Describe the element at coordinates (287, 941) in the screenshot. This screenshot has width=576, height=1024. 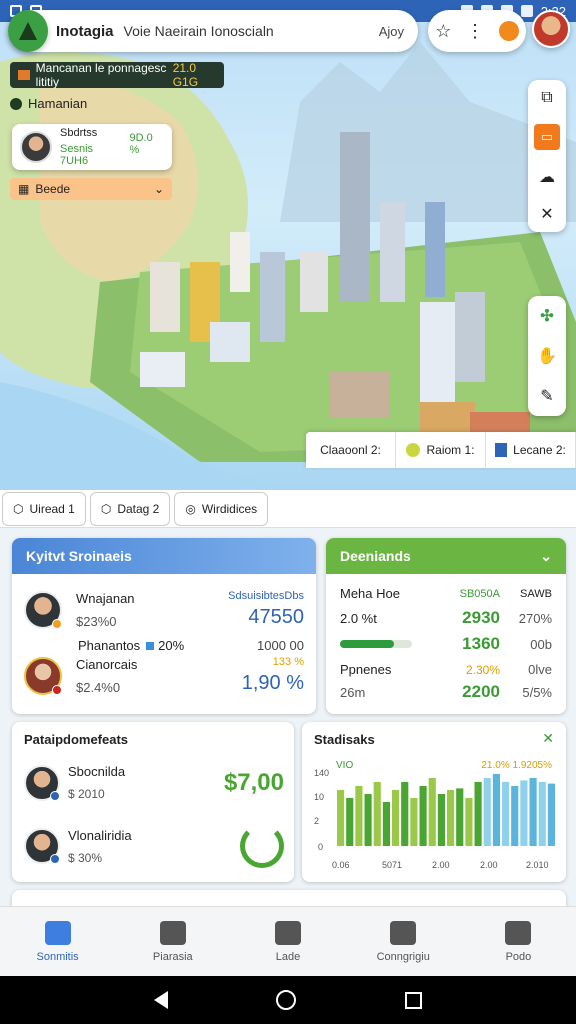
I see `nav-item-calendar: Lade` at that location.